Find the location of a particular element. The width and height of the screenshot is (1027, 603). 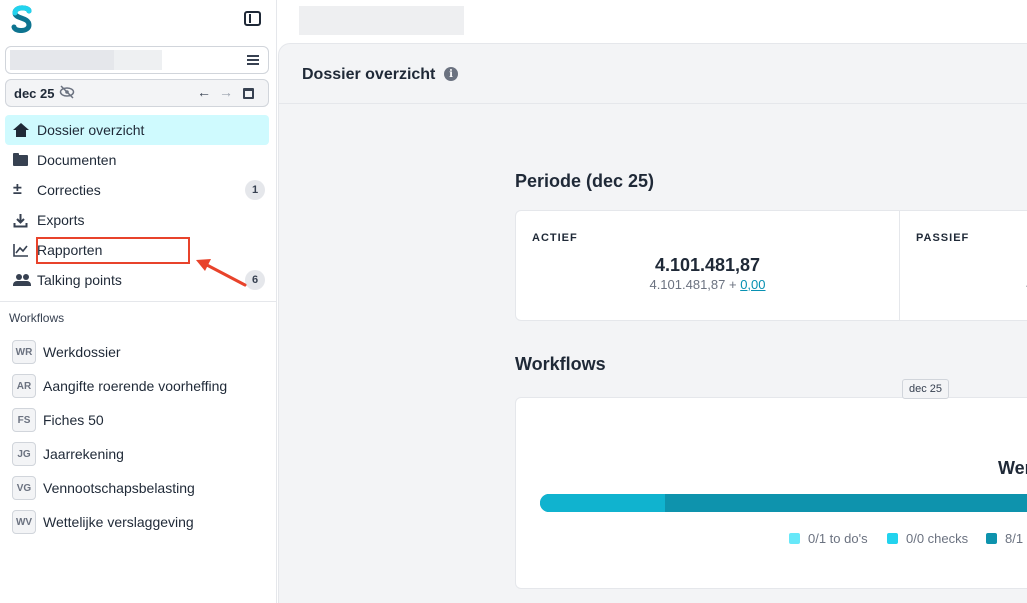

workflow-label: Fiches 50 is located at coordinates (73, 420).